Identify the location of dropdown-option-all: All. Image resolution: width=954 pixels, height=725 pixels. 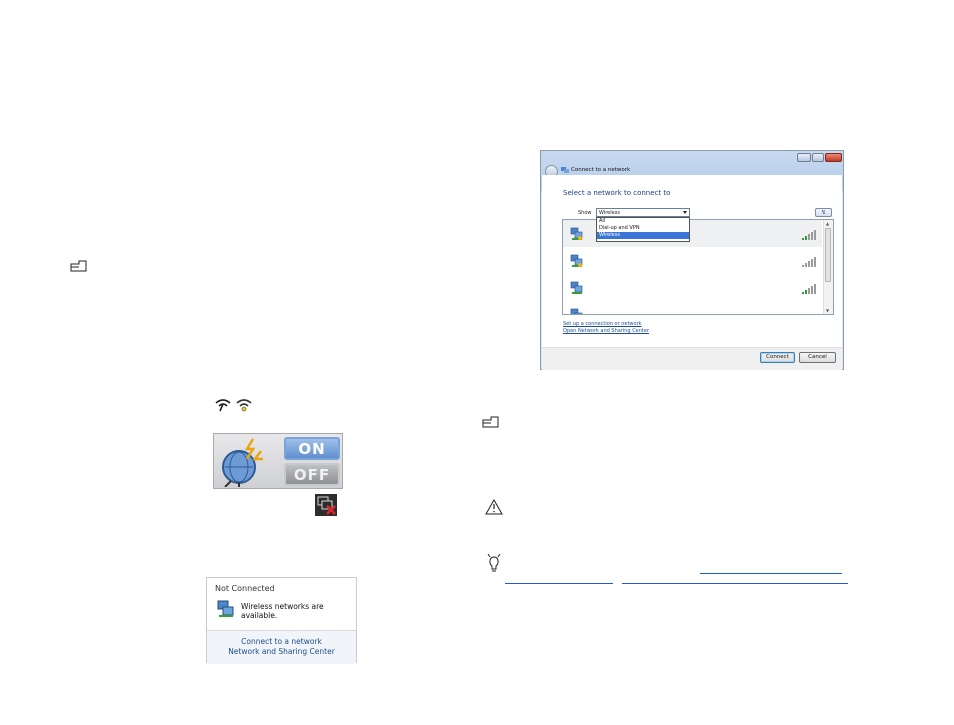
(643, 221).